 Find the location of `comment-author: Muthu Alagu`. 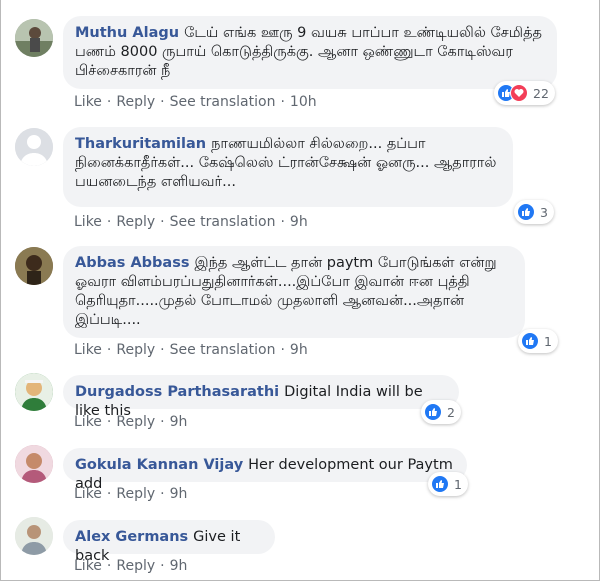

comment-author: Muthu Alagu is located at coordinates (127, 33).